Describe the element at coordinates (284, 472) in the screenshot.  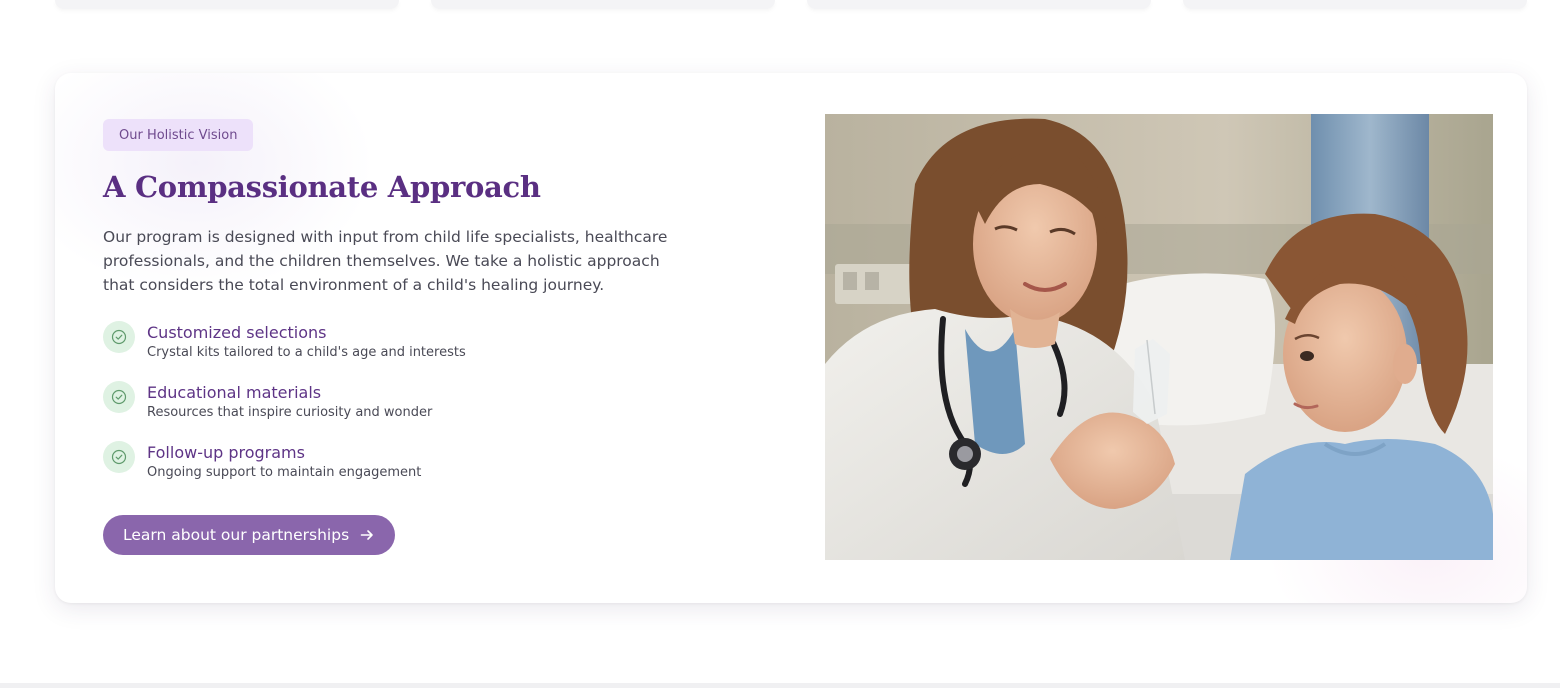
I see `feature-subtitle: Ongoing support to maintain engagement` at that location.